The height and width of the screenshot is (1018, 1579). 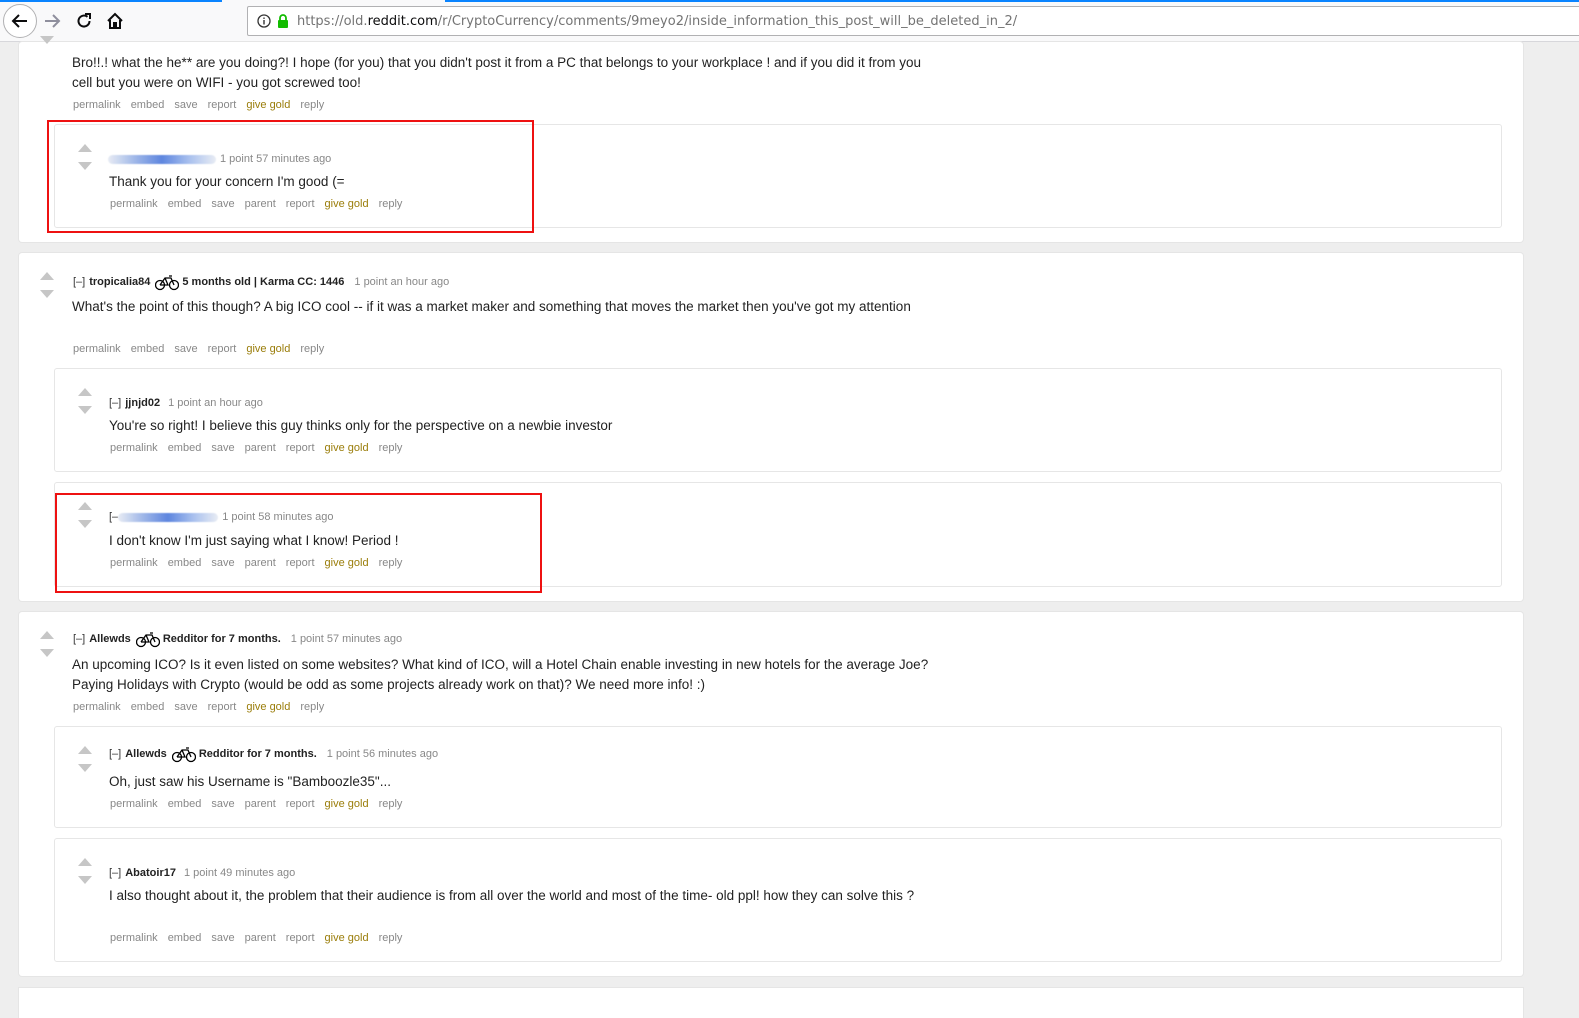 What do you see at coordinates (113, 517) in the screenshot?
I see `collapse-toggle: [–` at bounding box center [113, 517].